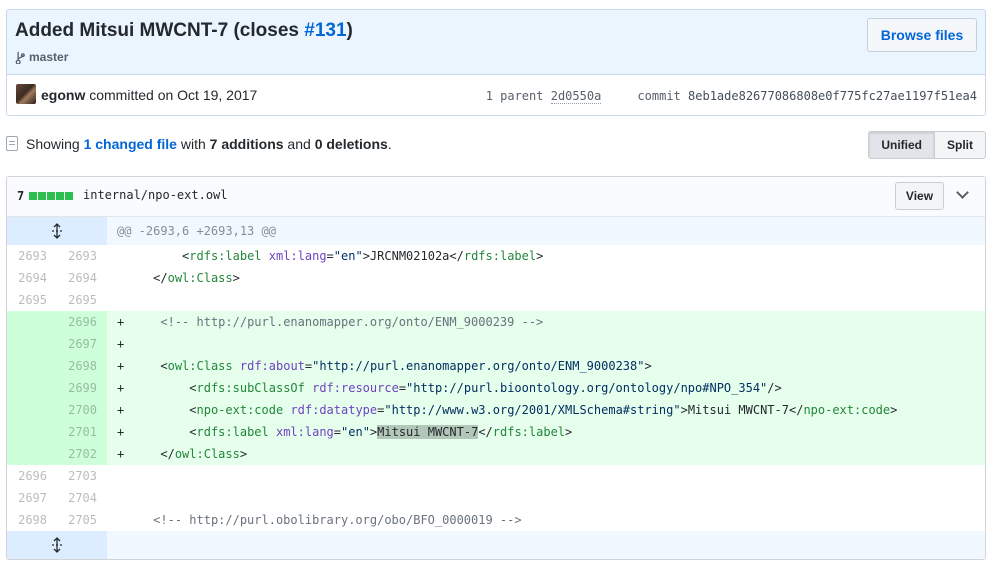  I want to click on new-line-number: 2703, so click(82, 476).